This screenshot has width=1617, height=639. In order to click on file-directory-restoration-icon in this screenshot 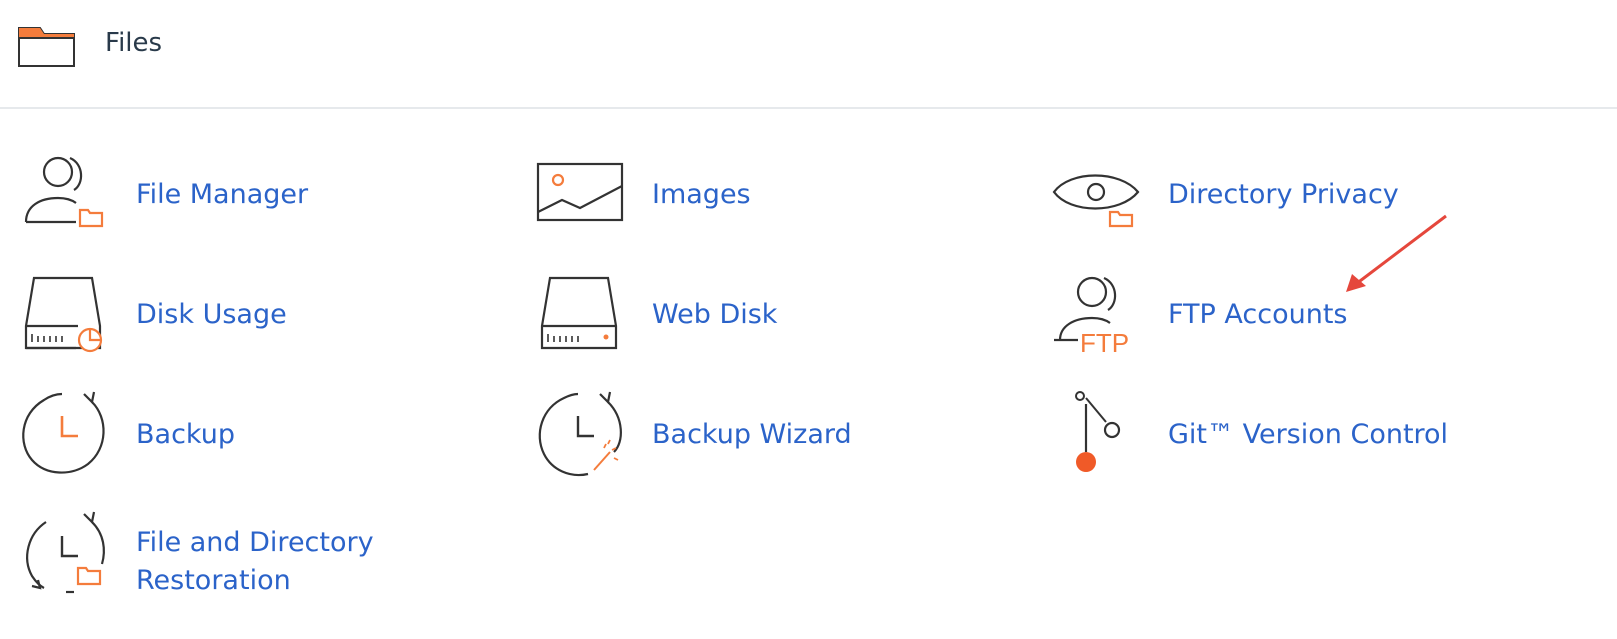, I will do `click(65, 552)`.